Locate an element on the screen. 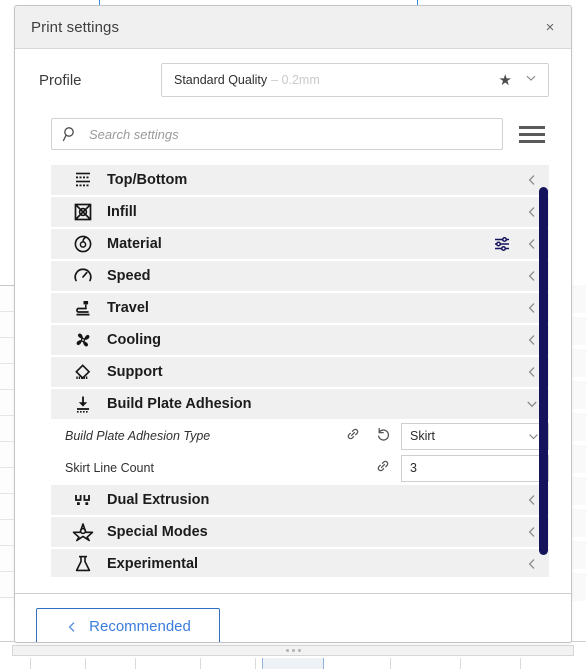  category-label: Special Modes is located at coordinates (157, 532).